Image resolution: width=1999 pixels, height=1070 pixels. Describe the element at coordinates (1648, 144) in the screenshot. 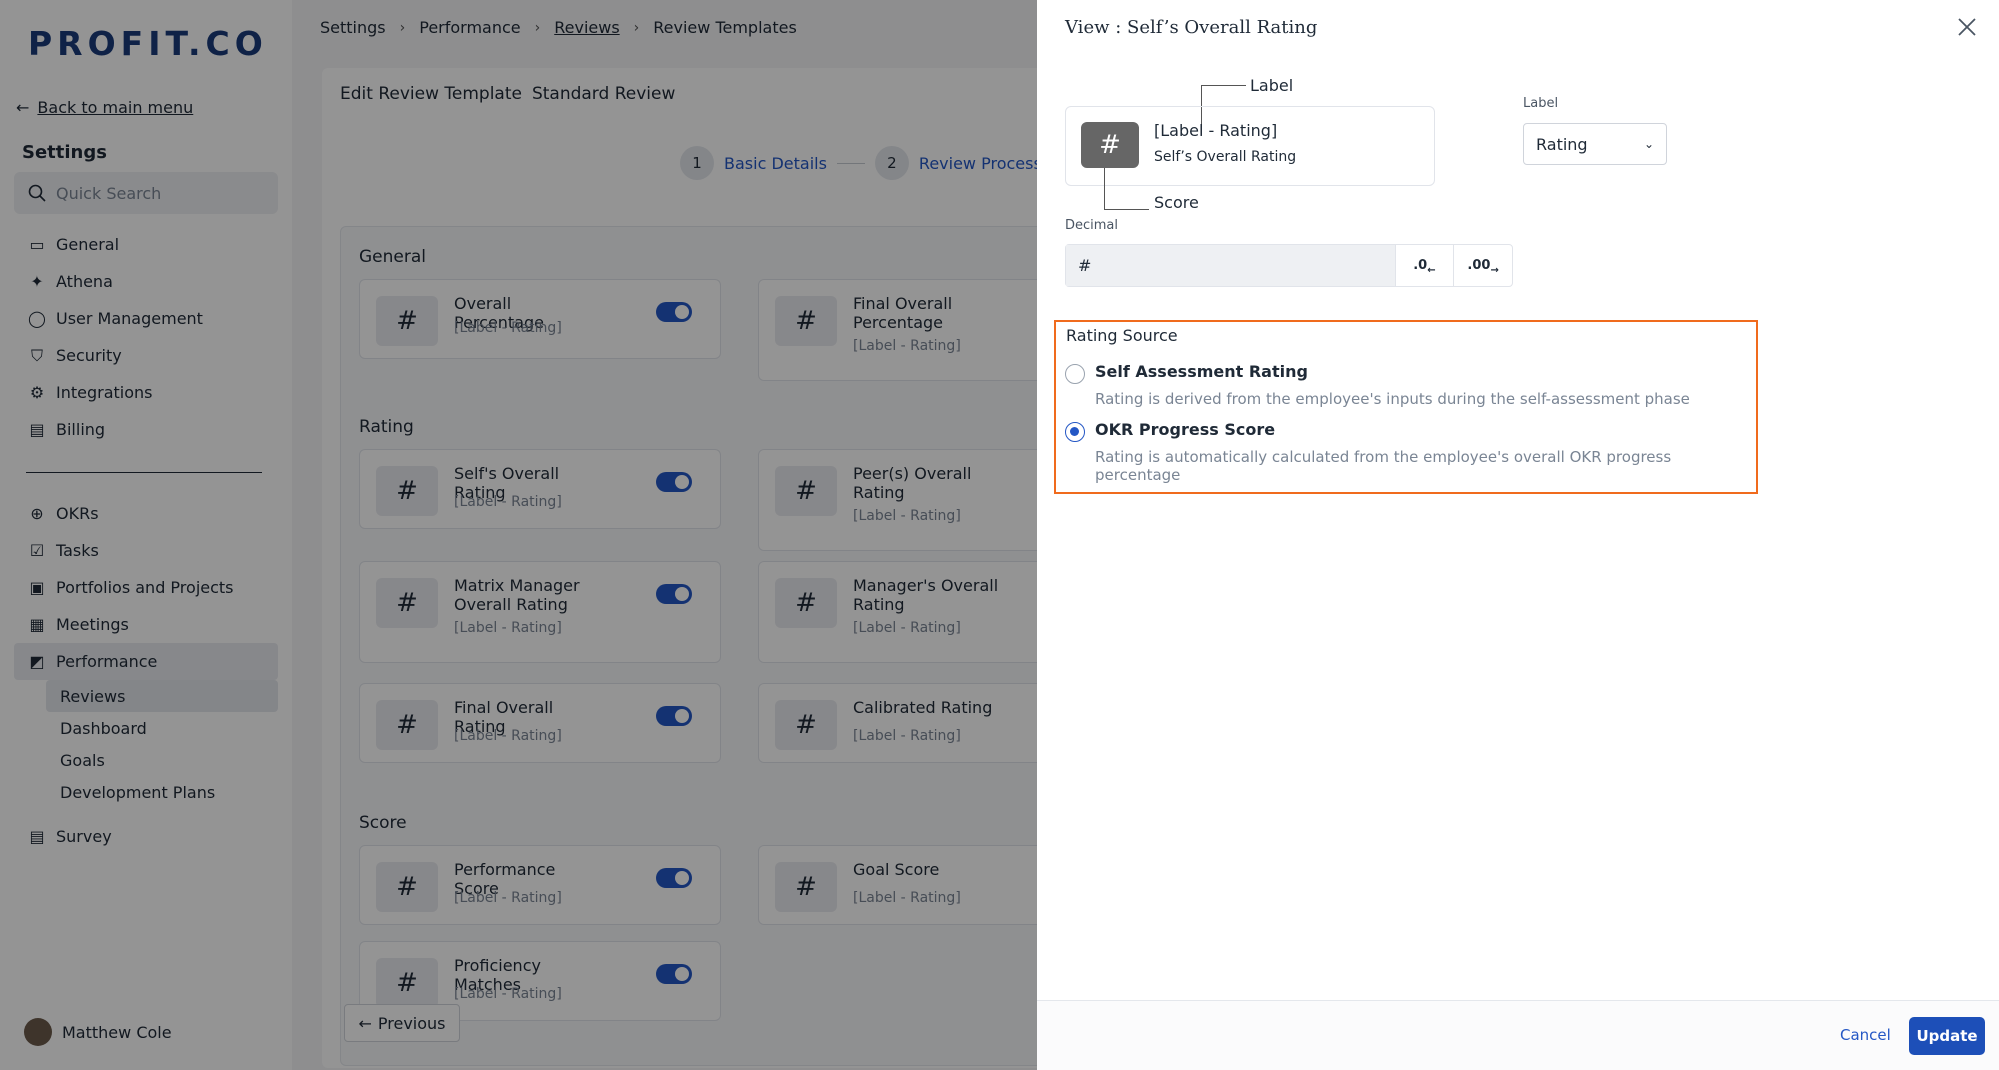

I see `chevron-down-icon: ⌄` at that location.